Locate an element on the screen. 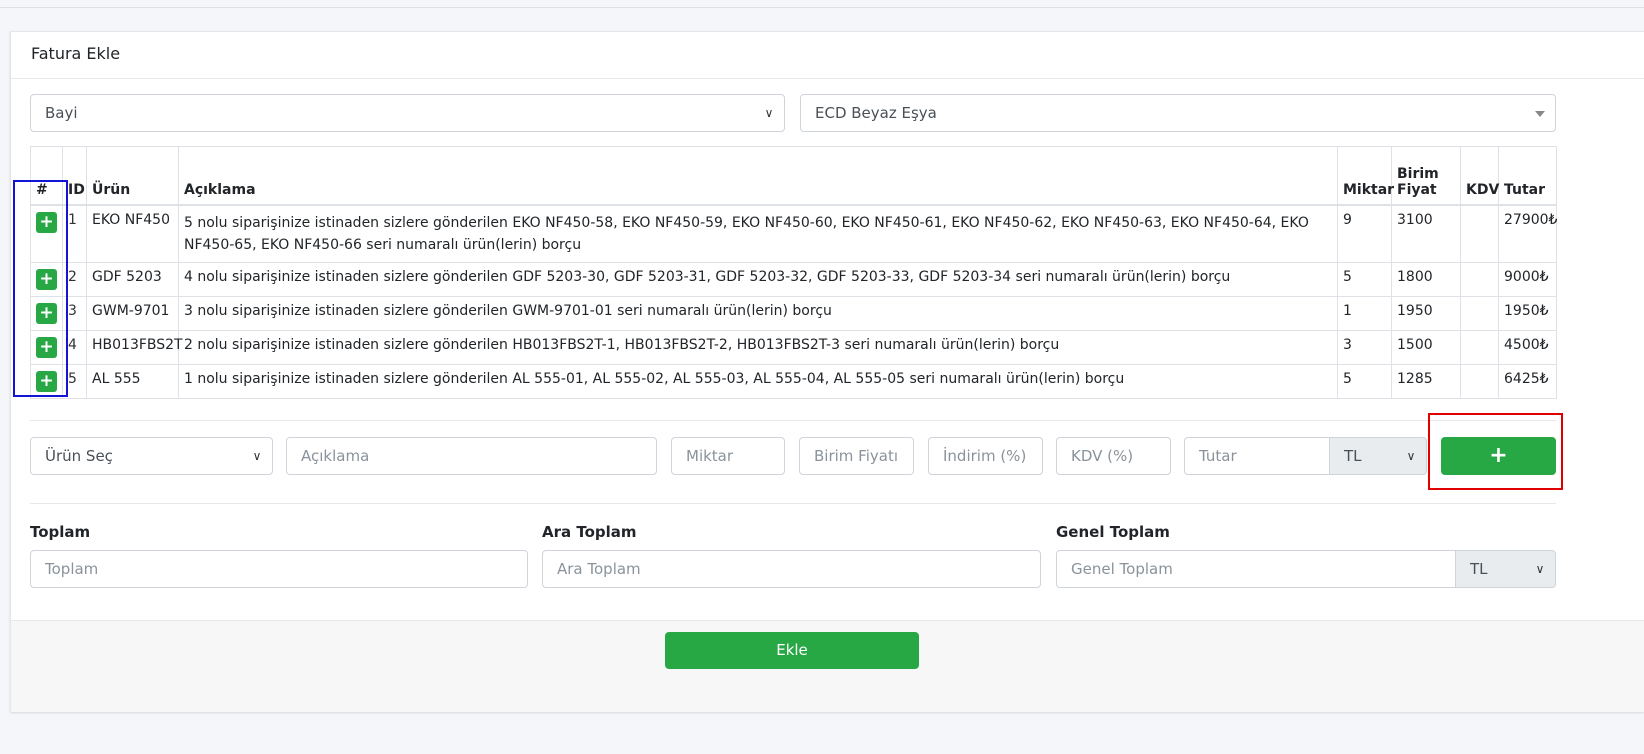  product-select-value: Ürün Seç is located at coordinates (79, 456).